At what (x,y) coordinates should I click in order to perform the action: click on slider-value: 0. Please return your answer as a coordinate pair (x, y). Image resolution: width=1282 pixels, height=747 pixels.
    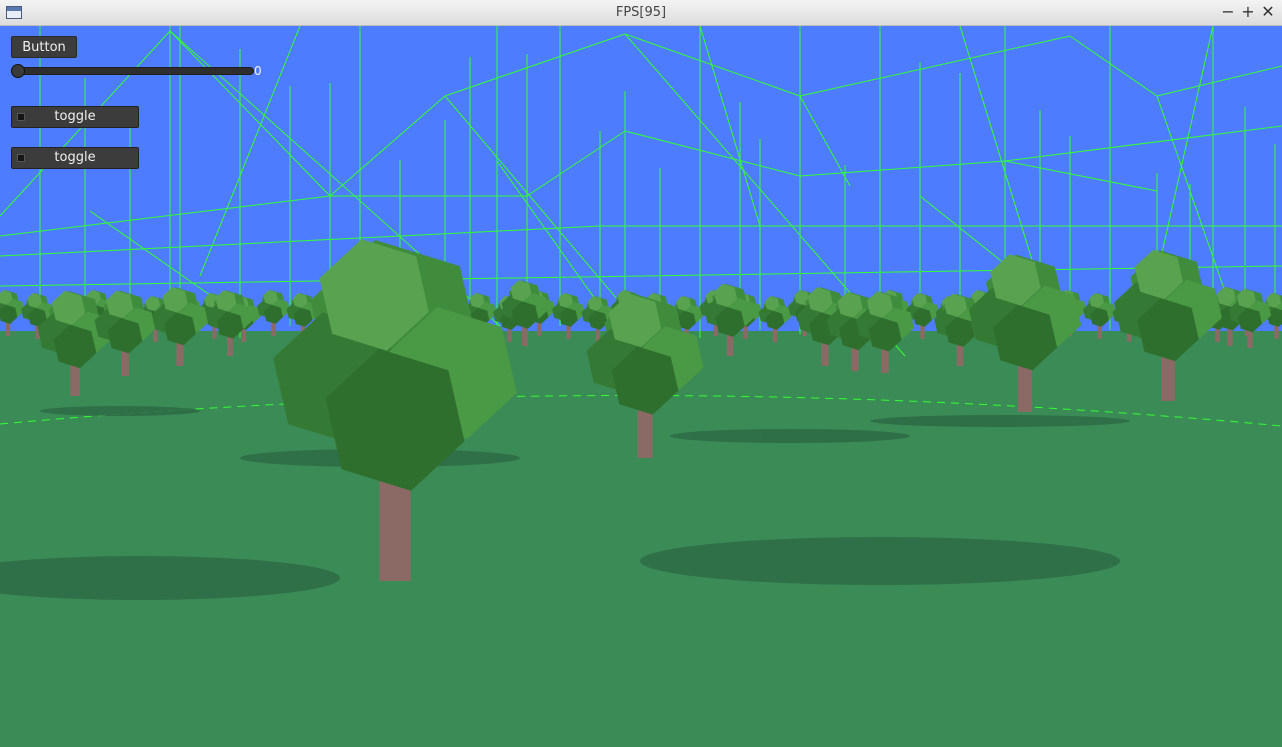
    Looking at the image, I should click on (258, 71).